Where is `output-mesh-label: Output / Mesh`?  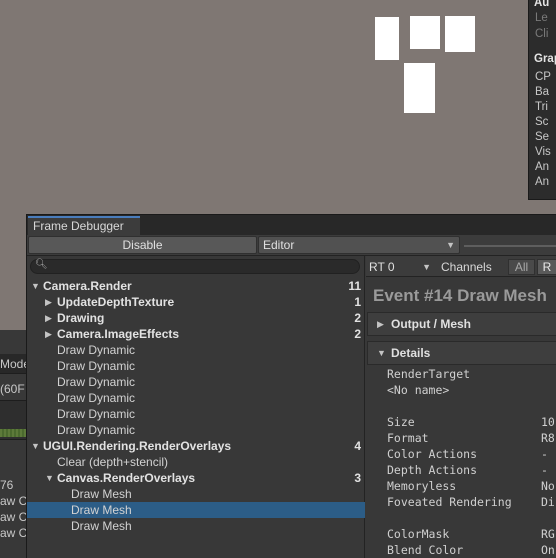
output-mesh-label: Output / Mesh is located at coordinates (431, 324).